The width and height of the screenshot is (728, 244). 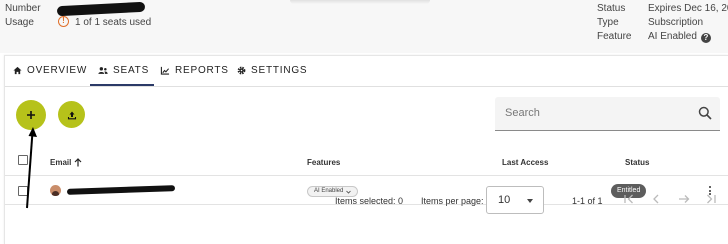 What do you see at coordinates (608, 22) in the screenshot?
I see `type-label: Type` at bounding box center [608, 22].